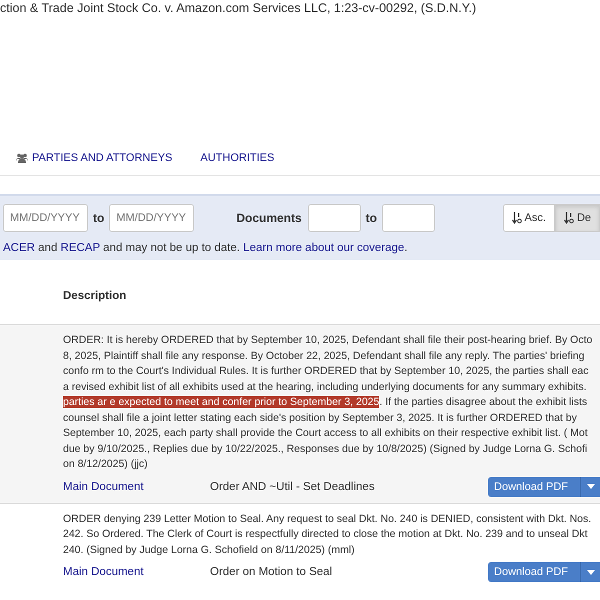 This screenshot has width=600, height=600. I want to click on tab: AUTHORITIES, so click(237, 162).